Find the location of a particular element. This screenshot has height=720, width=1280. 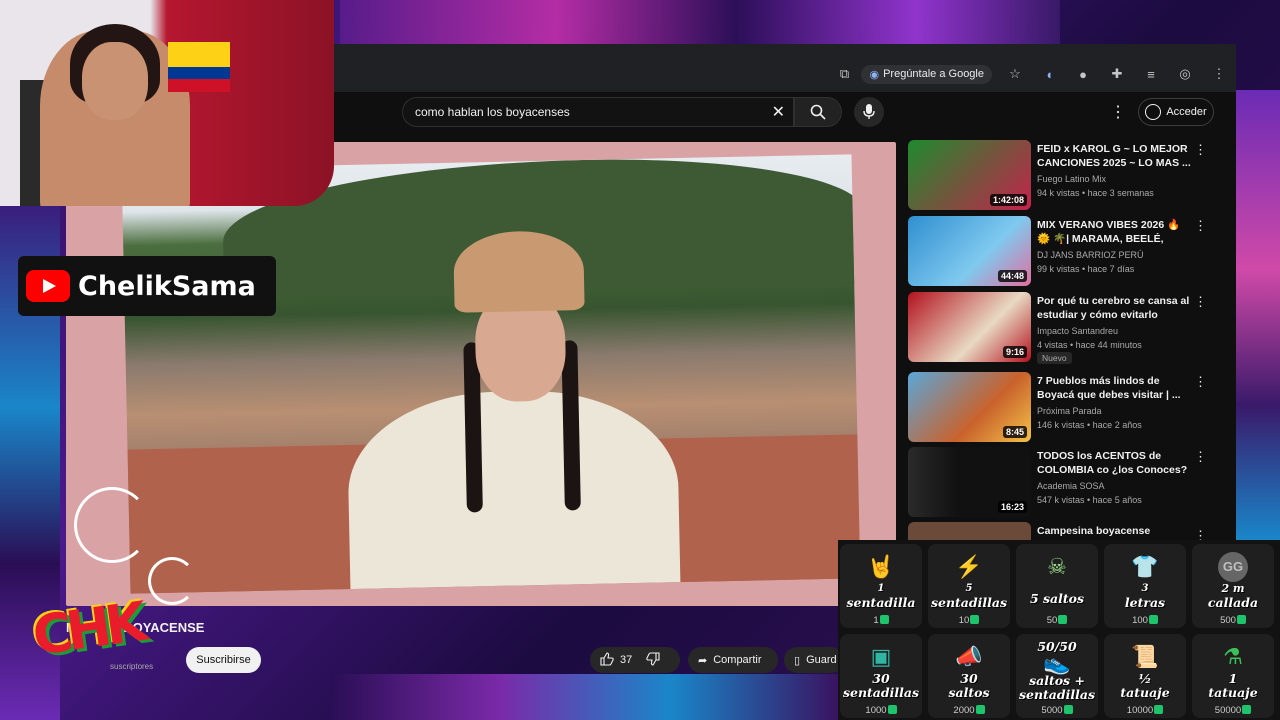

recommendation-title: Campesina boyacense is located at coordinates (1114, 532).